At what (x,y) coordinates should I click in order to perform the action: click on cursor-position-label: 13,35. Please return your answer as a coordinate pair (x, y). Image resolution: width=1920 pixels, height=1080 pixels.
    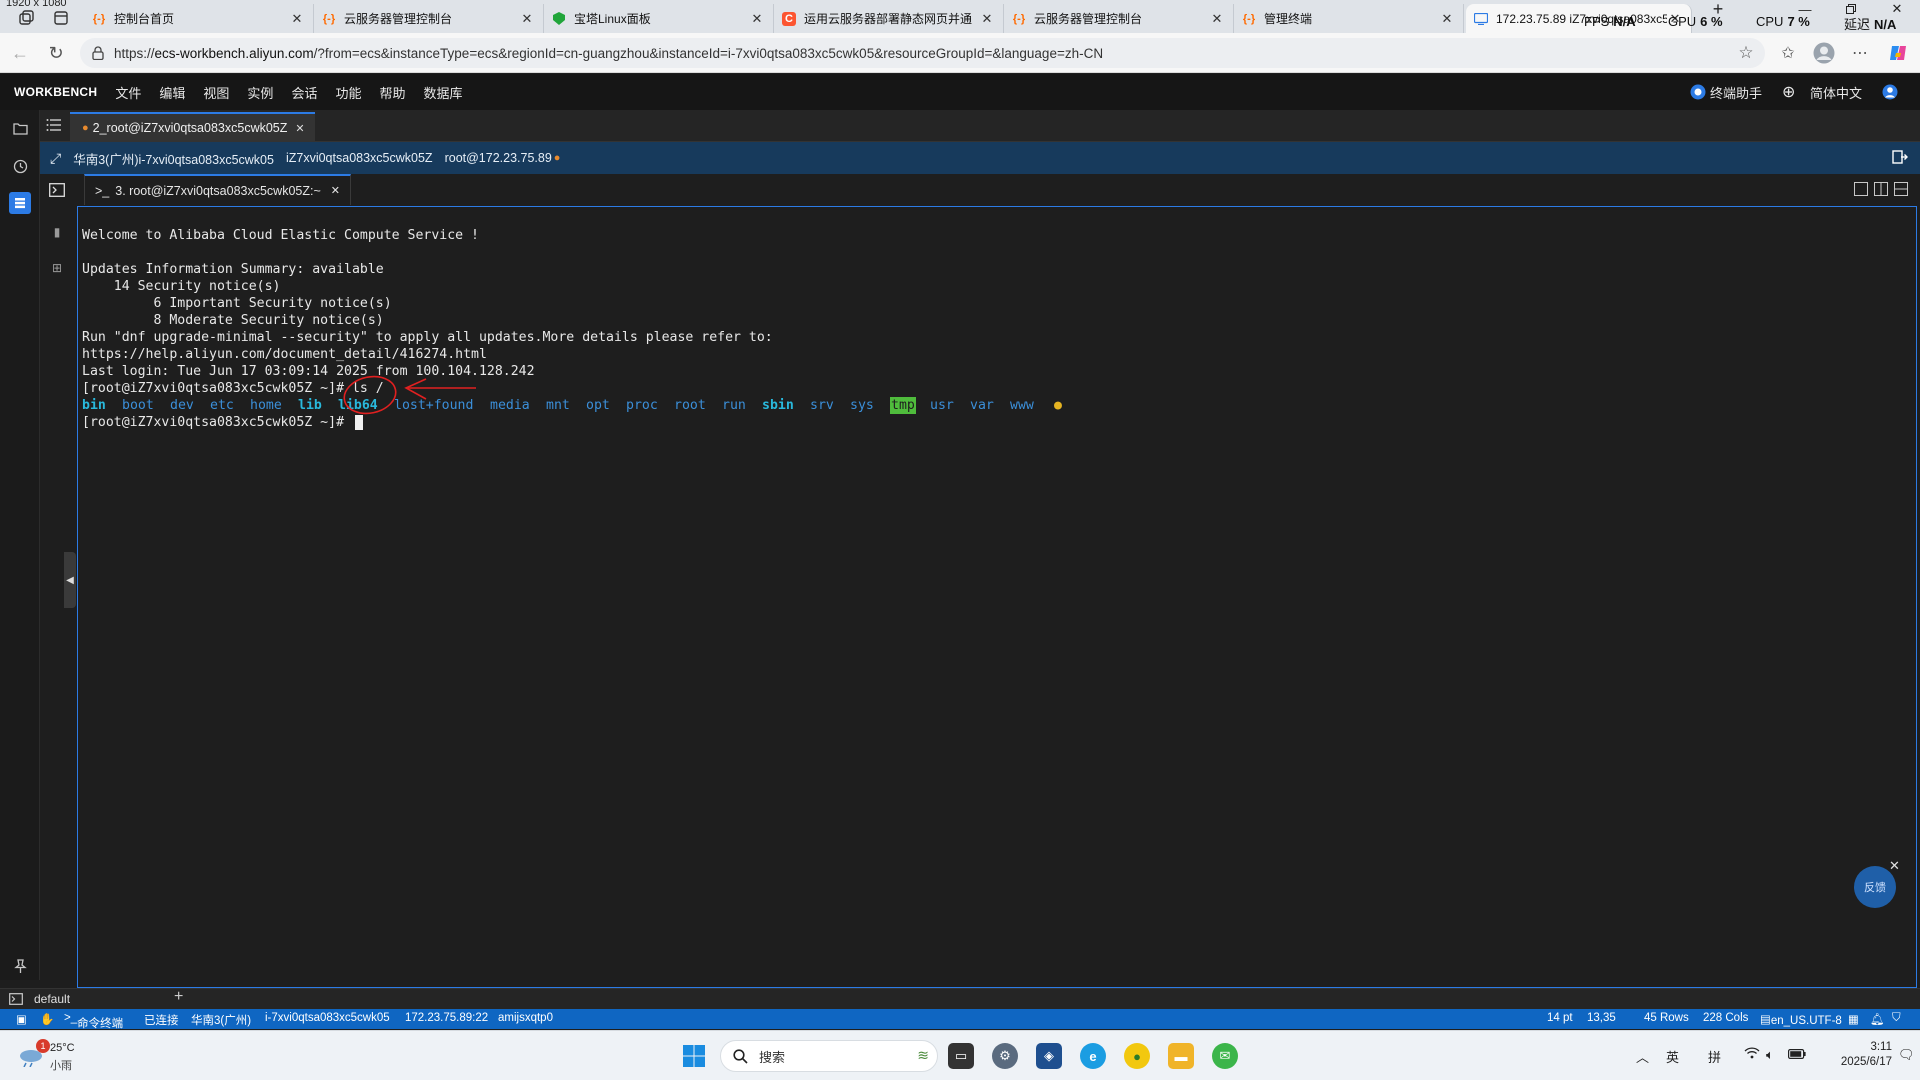
    Looking at the image, I should click on (1601, 1018).